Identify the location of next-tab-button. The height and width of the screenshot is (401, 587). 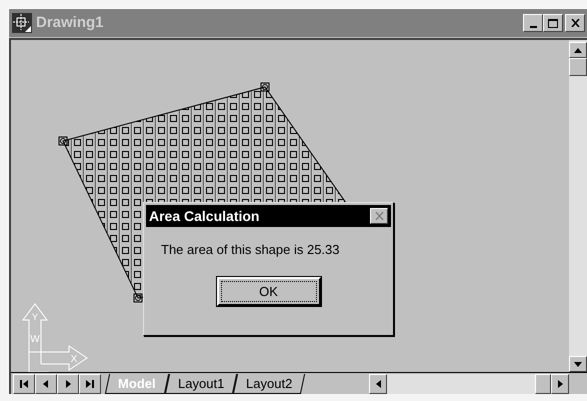
(68, 384).